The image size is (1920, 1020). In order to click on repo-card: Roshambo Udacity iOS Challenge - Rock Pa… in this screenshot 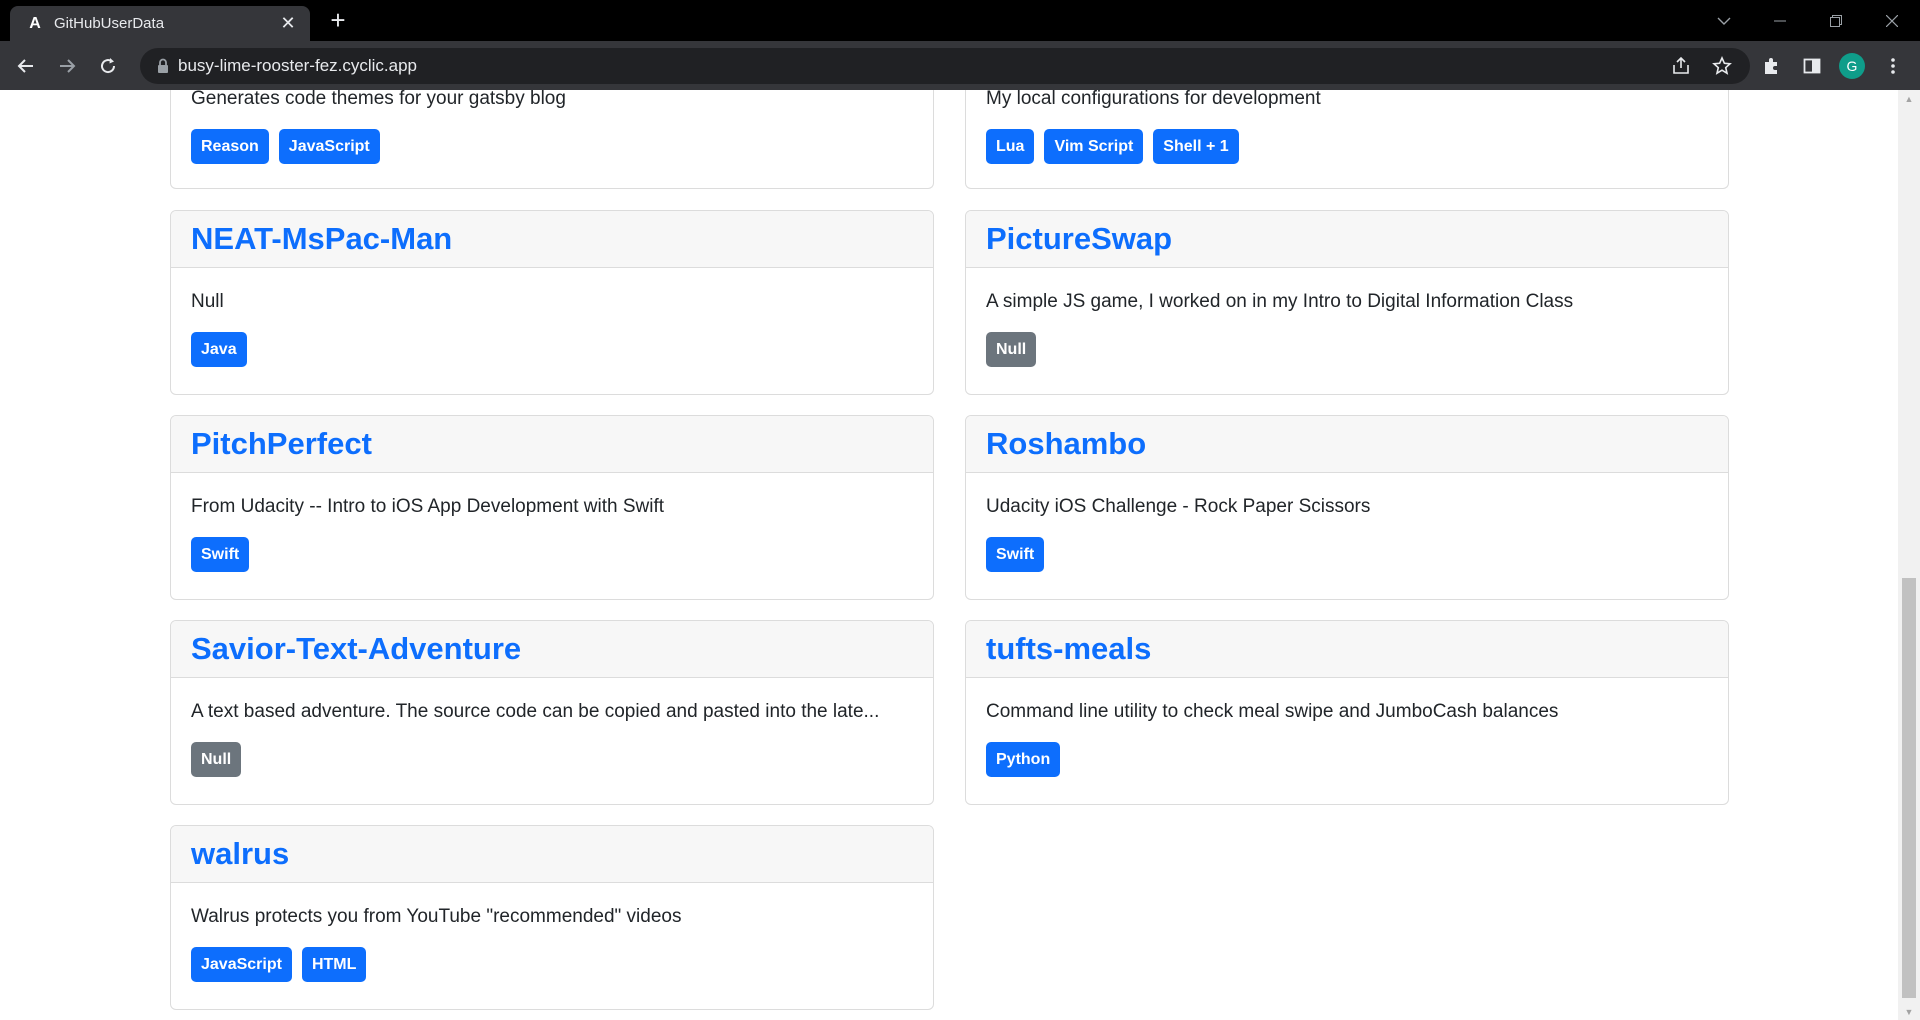, I will do `click(1347, 507)`.